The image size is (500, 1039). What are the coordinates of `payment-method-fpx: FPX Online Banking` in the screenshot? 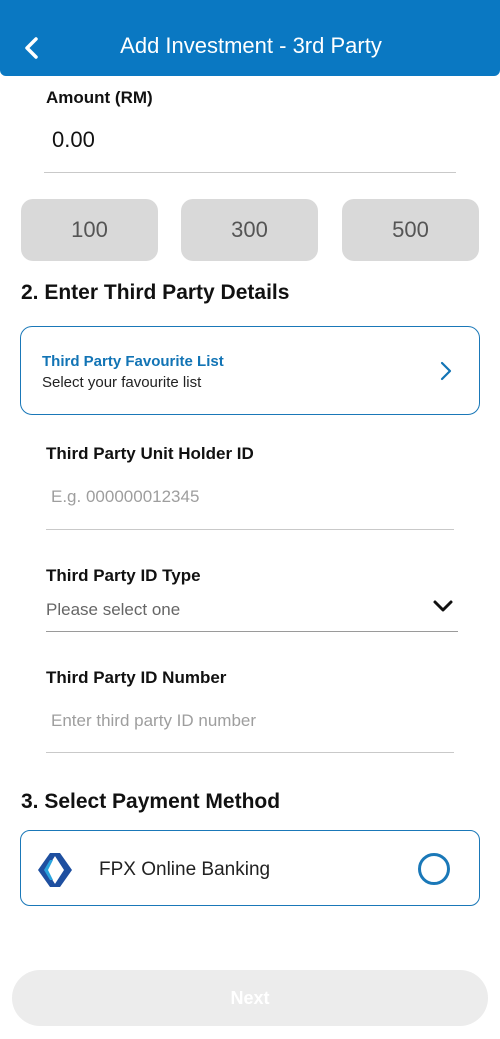 It's located at (250, 868).